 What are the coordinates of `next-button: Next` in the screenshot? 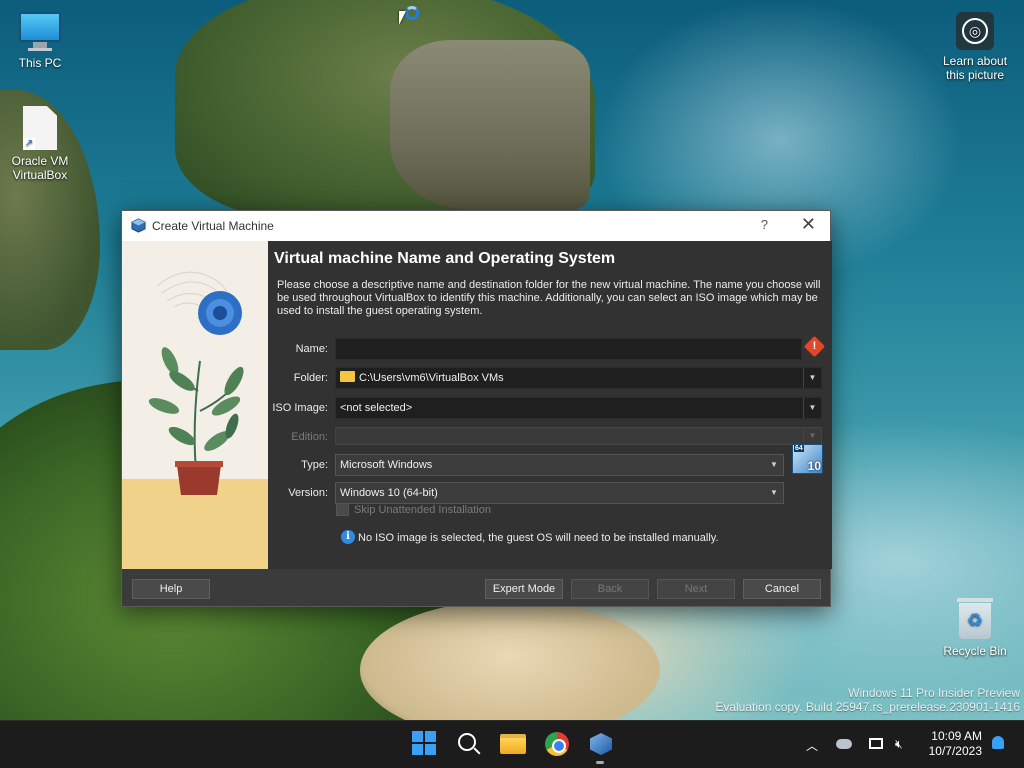 It's located at (696, 589).